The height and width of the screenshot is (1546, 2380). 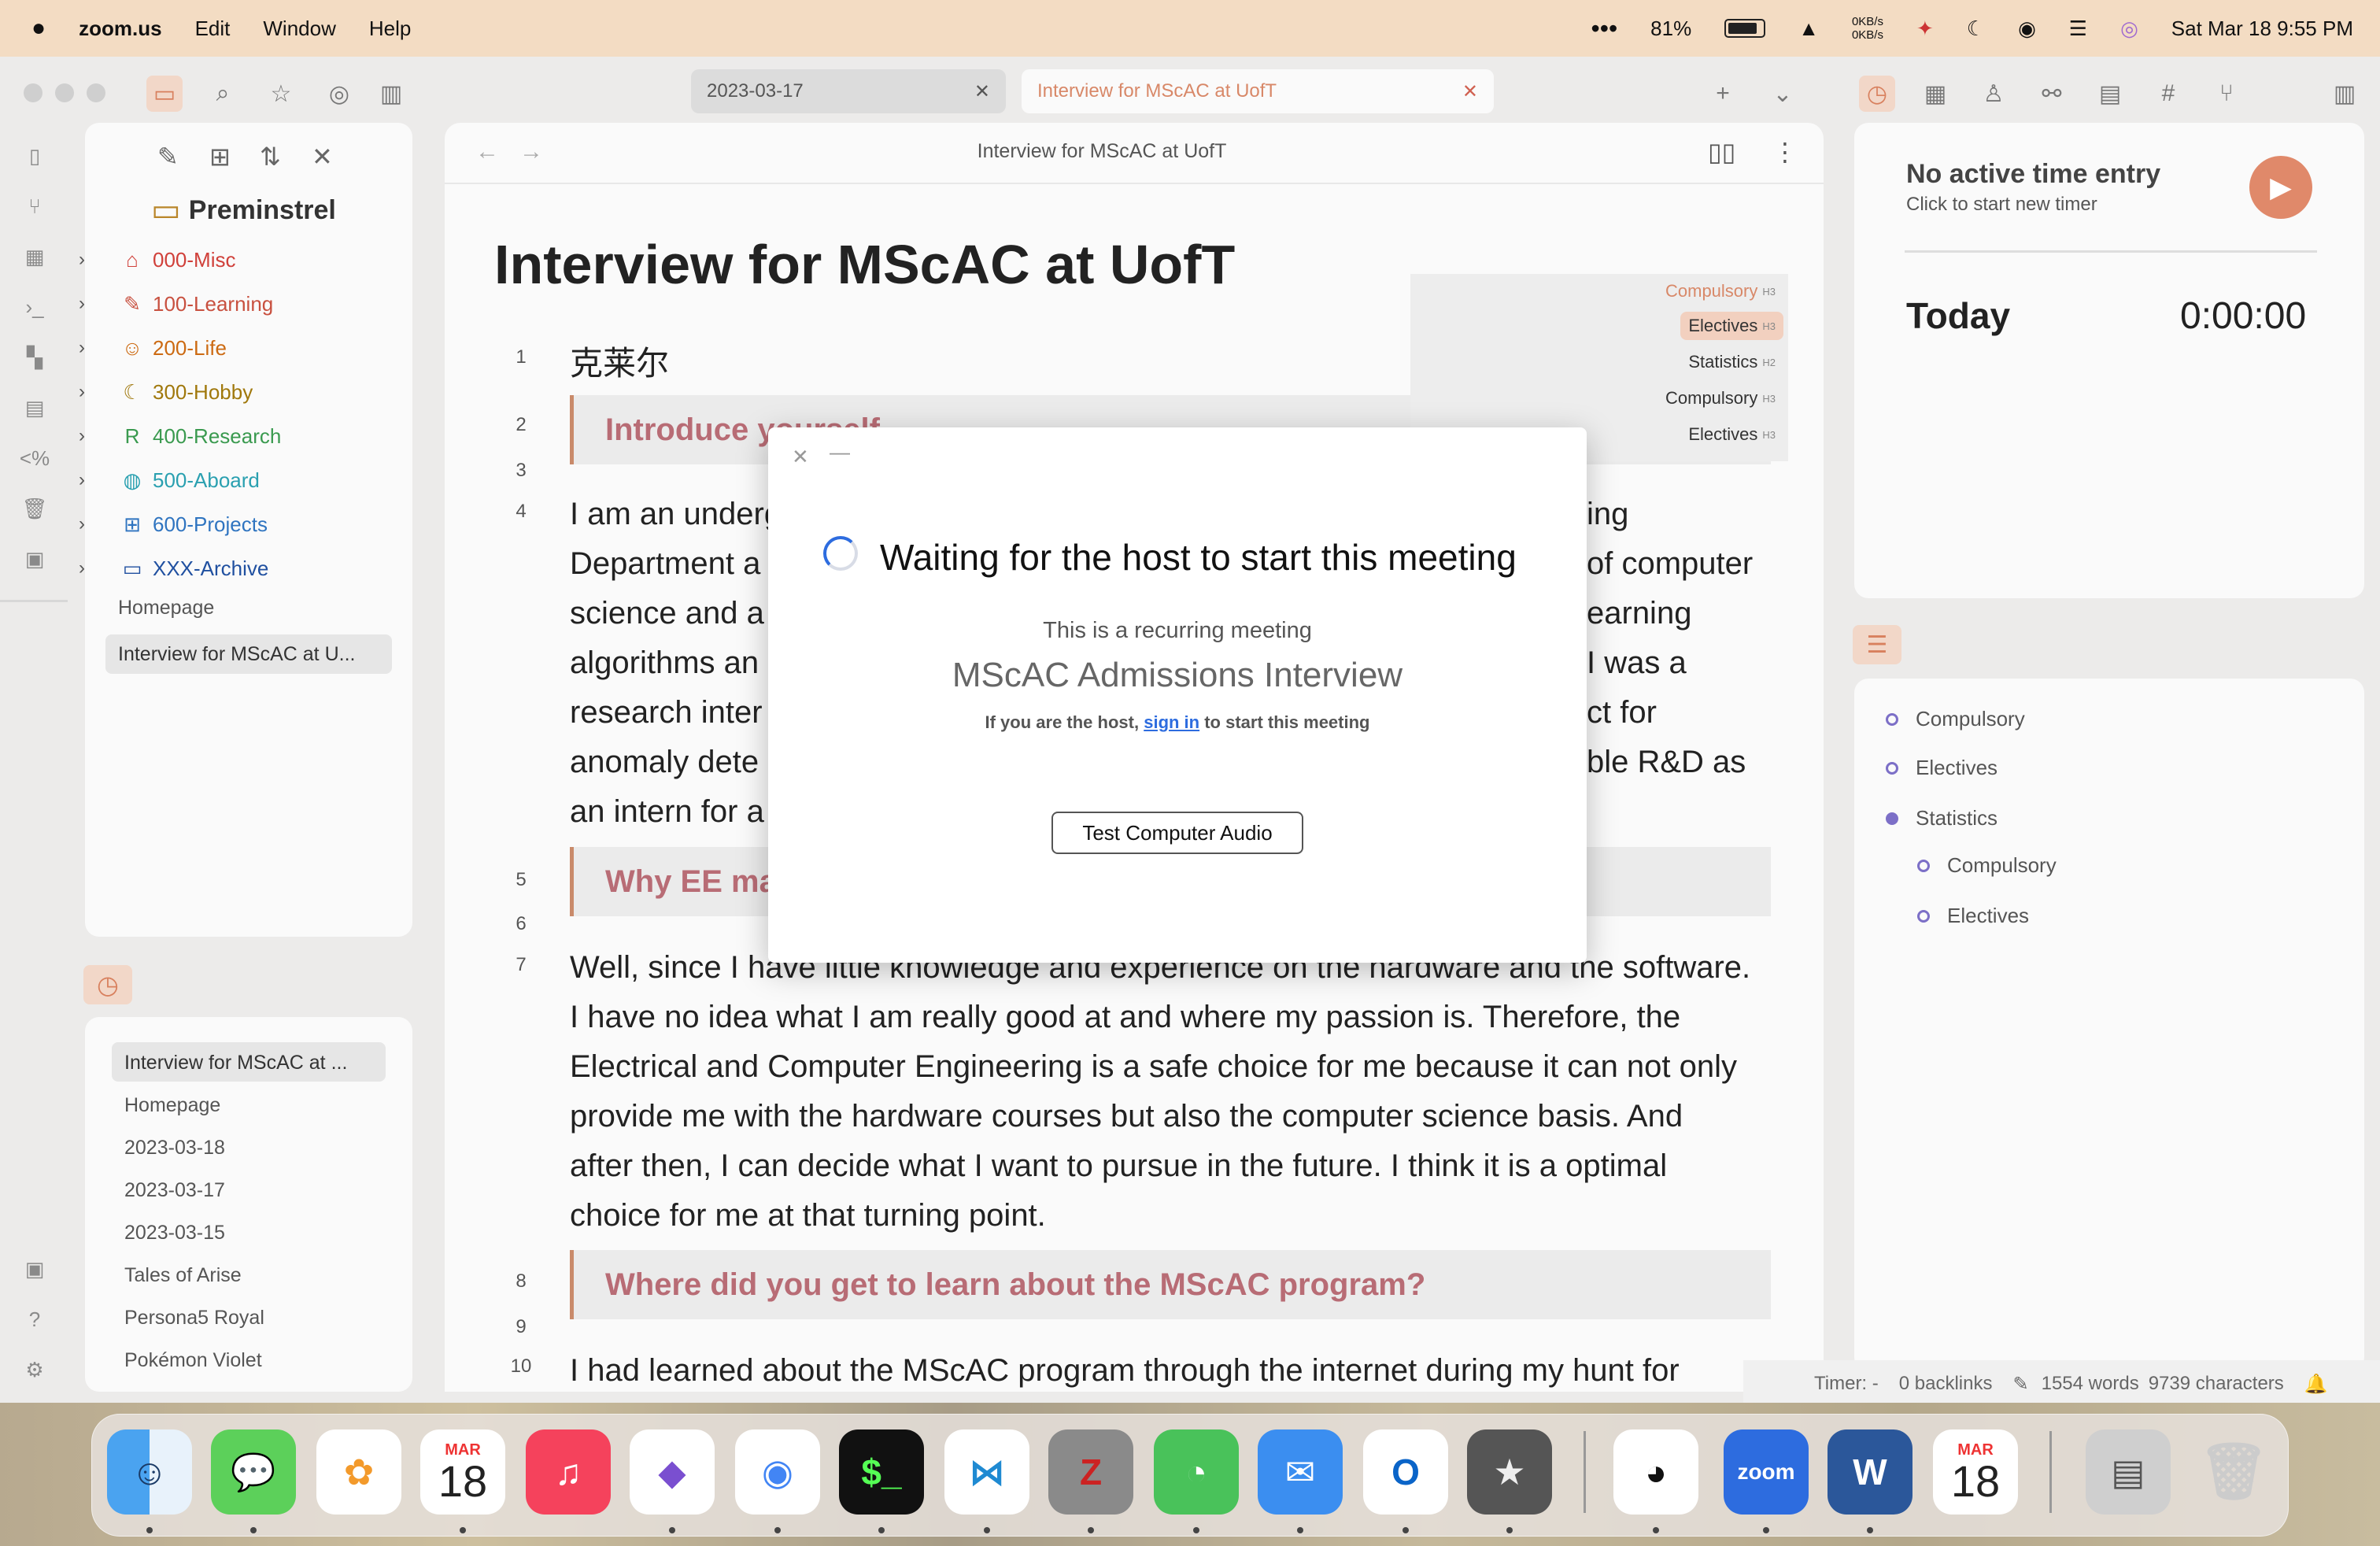 I want to click on more-options-icon: ⋮, so click(x=1785, y=152).